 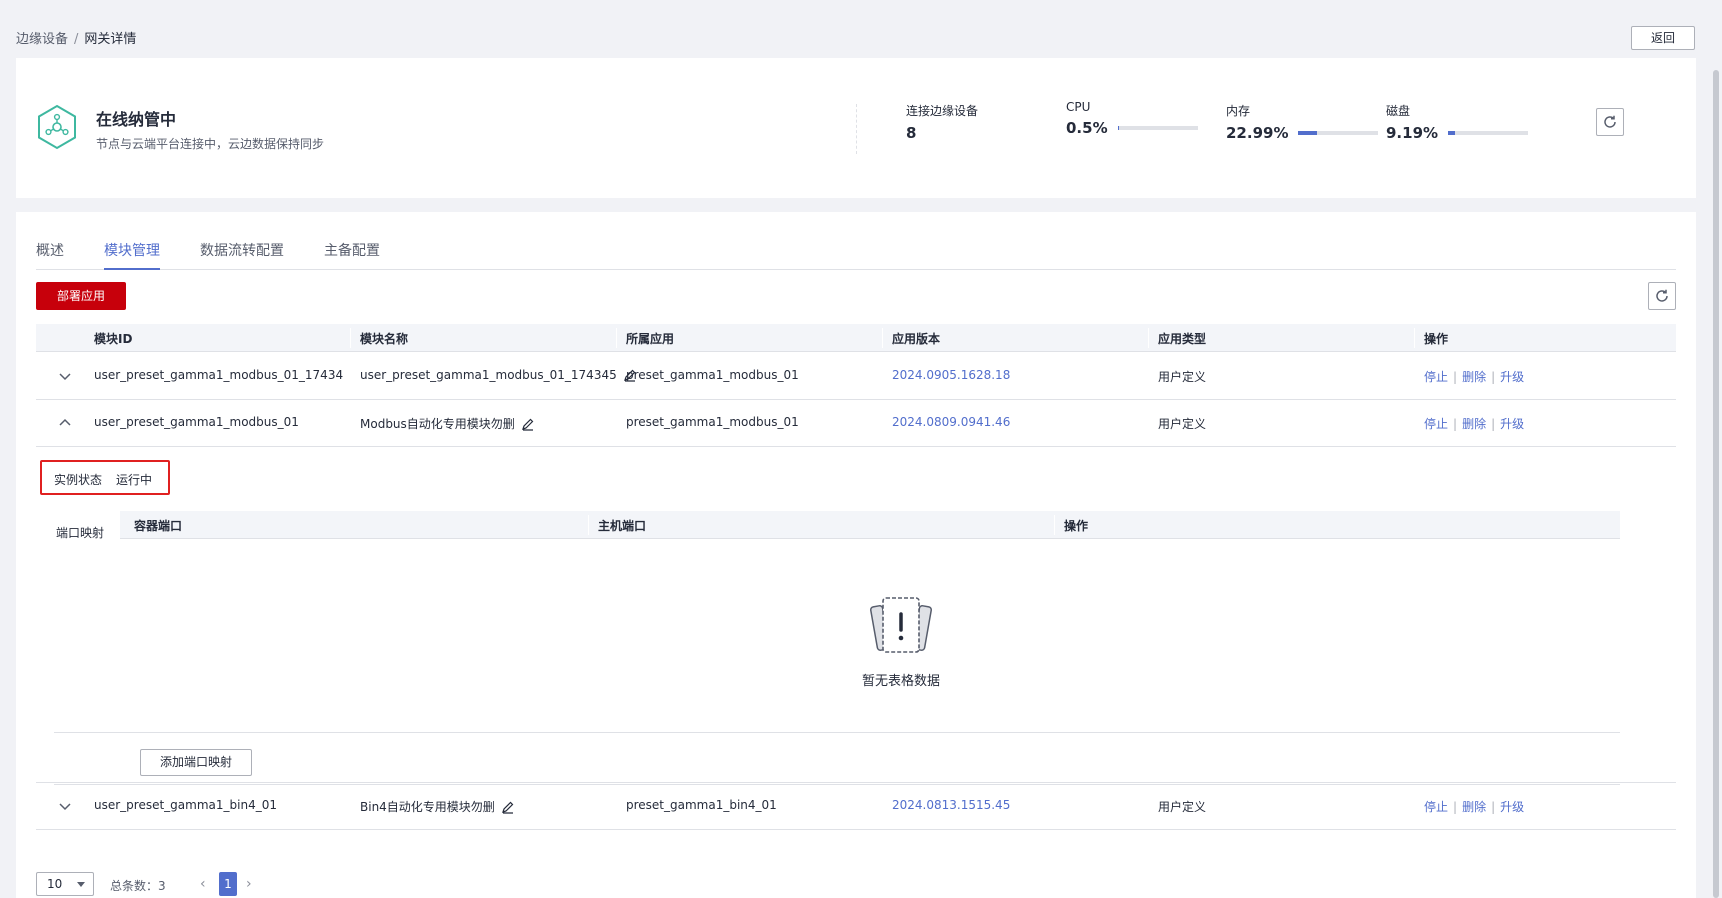 What do you see at coordinates (1257, 133) in the screenshot?
I see `stat-value: 22.99%` at bounding box center [1257, 133].